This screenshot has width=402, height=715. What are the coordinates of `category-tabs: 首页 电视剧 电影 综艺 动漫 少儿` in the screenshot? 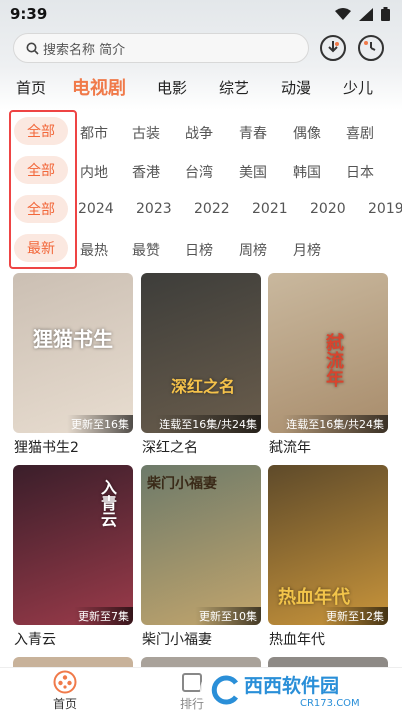 It's located at (201, 88).